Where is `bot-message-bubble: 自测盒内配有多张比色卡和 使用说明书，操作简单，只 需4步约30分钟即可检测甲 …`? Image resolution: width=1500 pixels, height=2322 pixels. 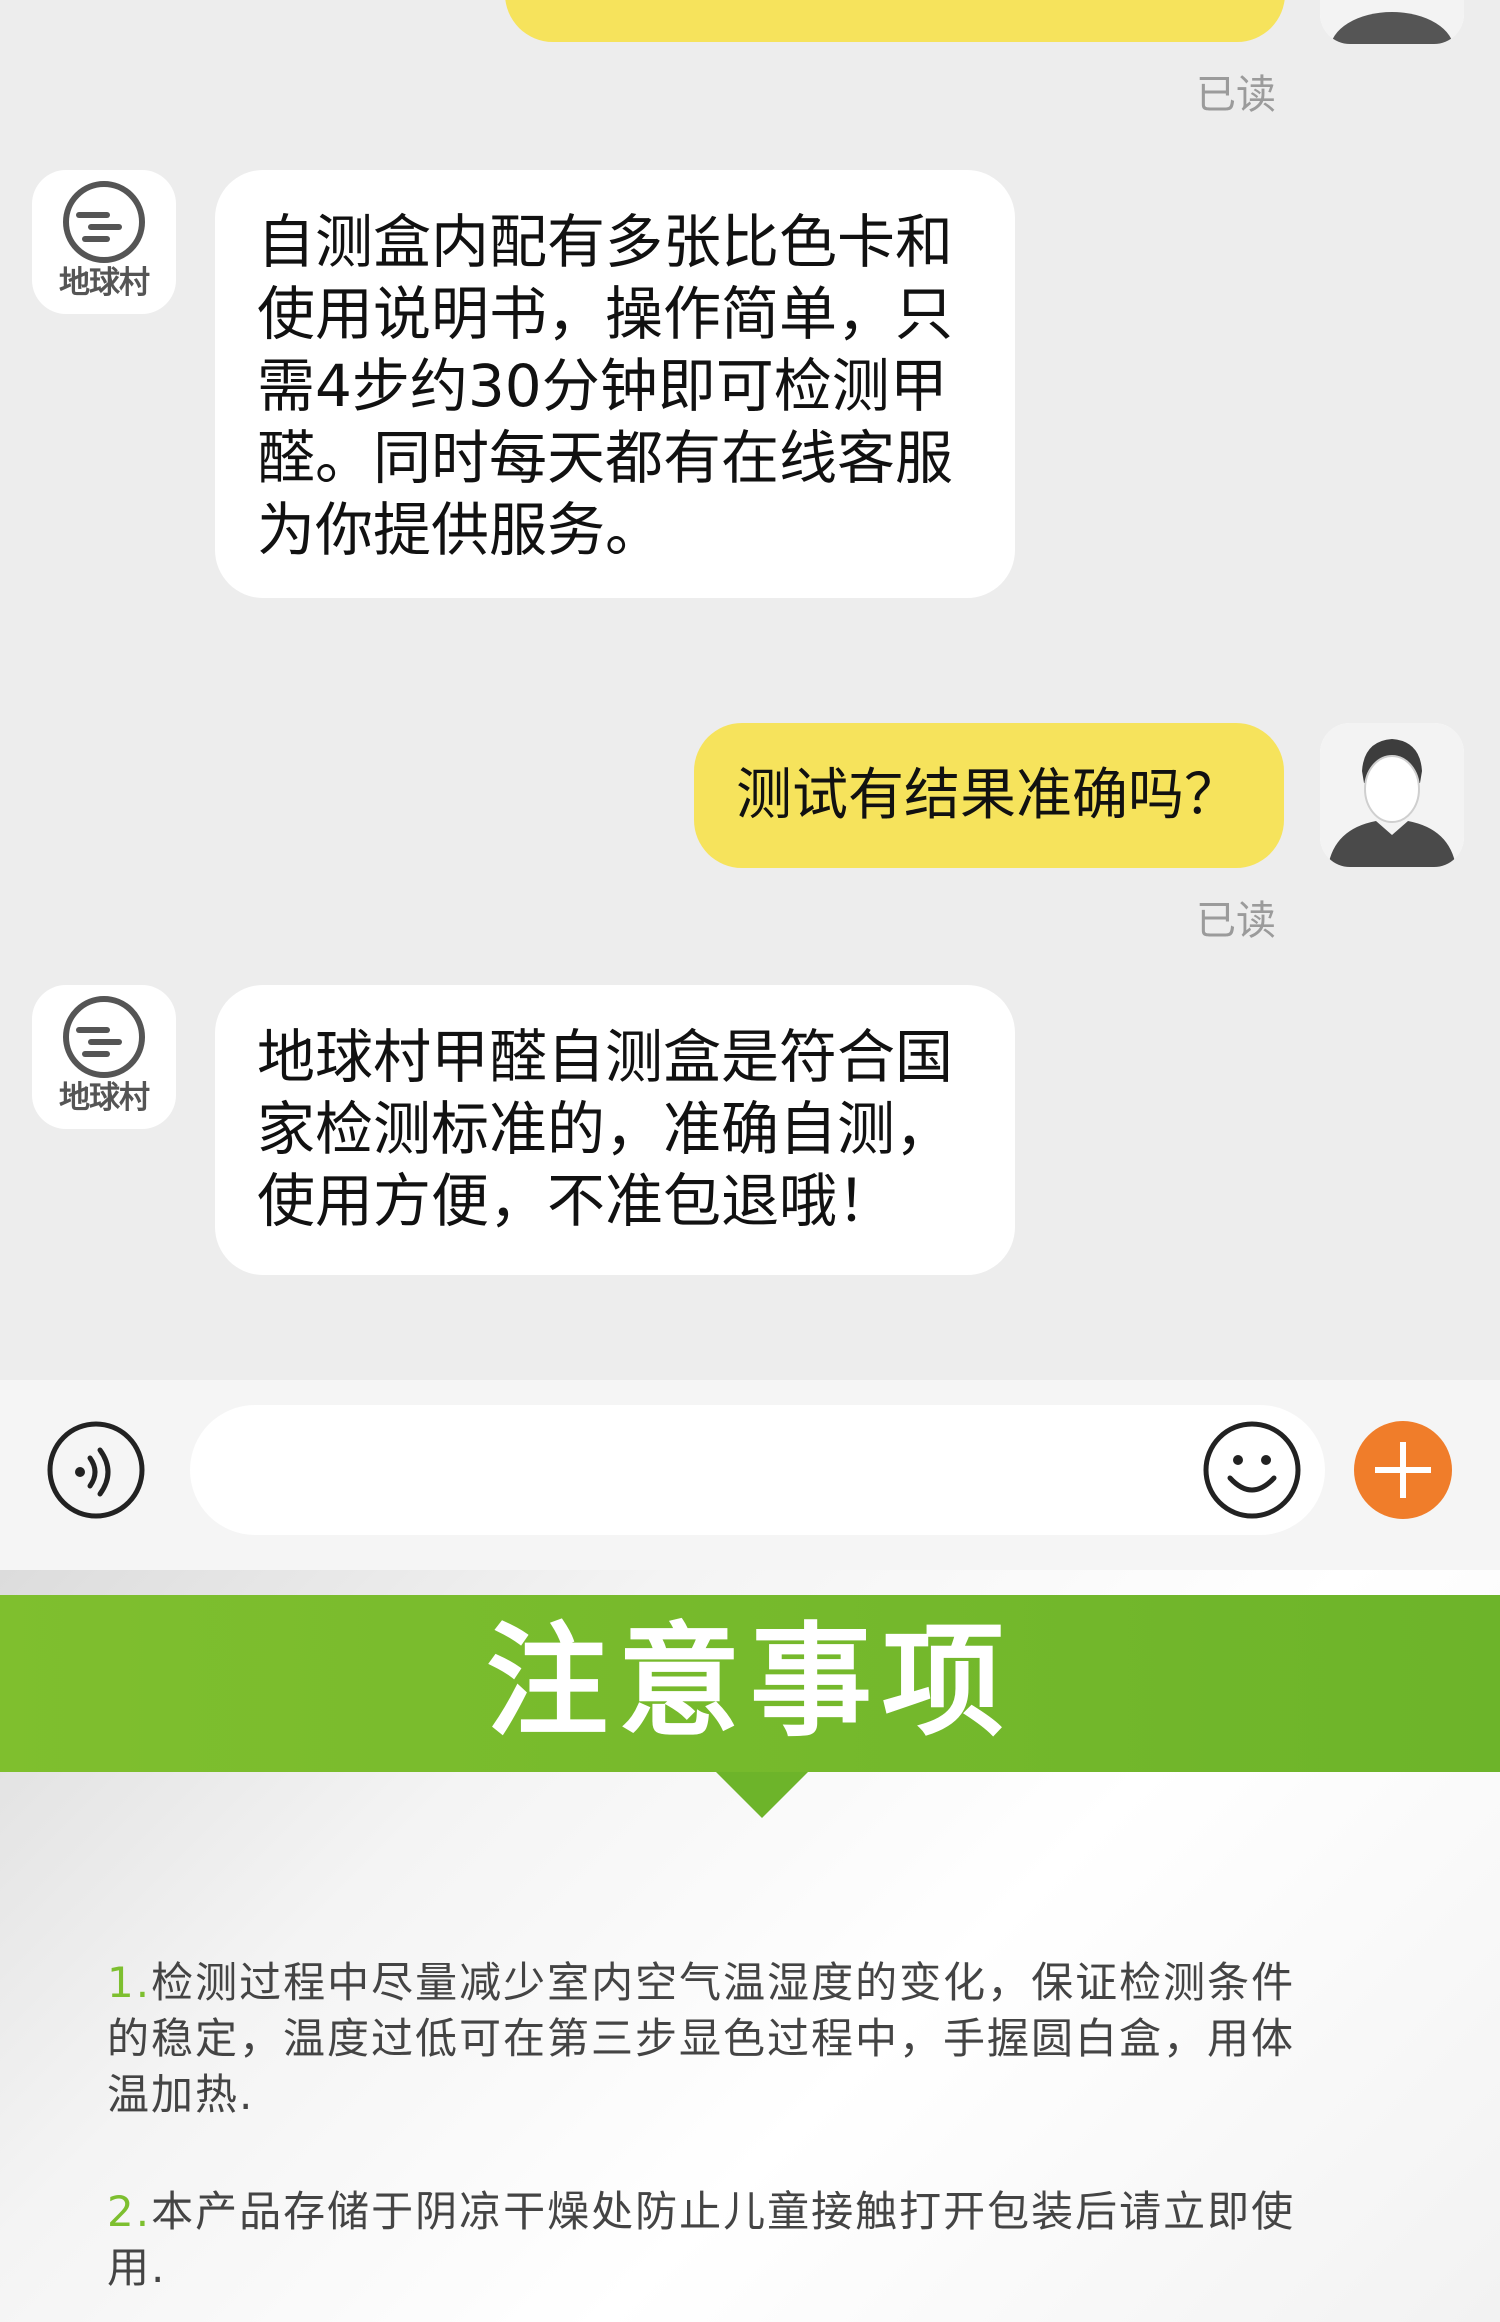 bot-message-bubble: 自测盒内配有多张比色卡和 使用说明书，操作简单，只 需4步约30分钟即可检测甲 … is located at coordinates (615, 384).